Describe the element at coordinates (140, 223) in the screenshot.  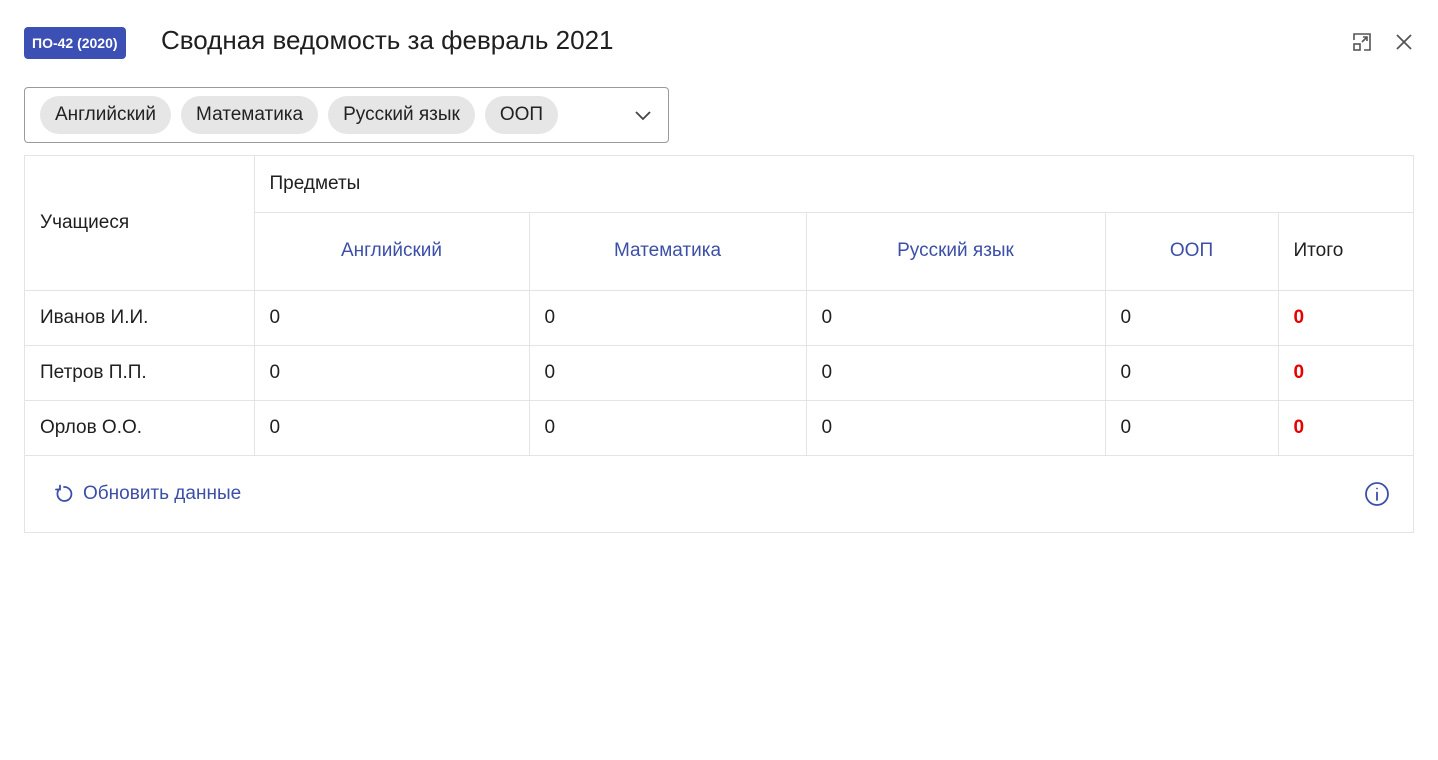
I see `students-column-header: Учащиеся` at that location.